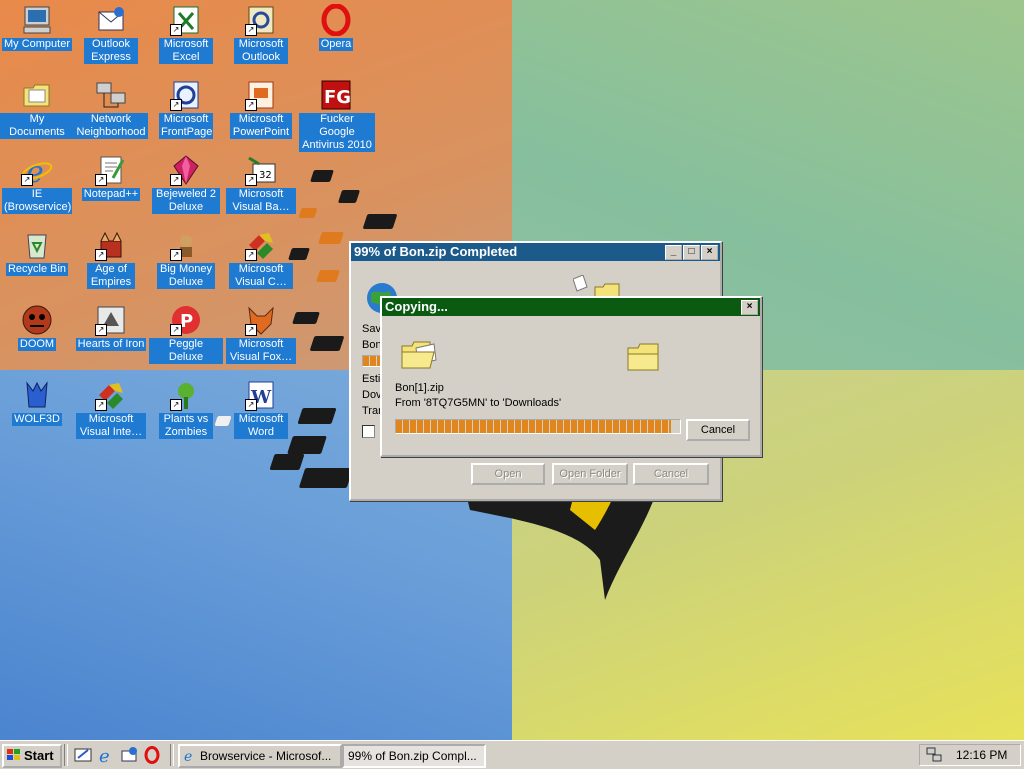 The height and width of the screenshot is (769, 1024). I want to click on copying-filename: Bon[1].zip, so click(419, 388).